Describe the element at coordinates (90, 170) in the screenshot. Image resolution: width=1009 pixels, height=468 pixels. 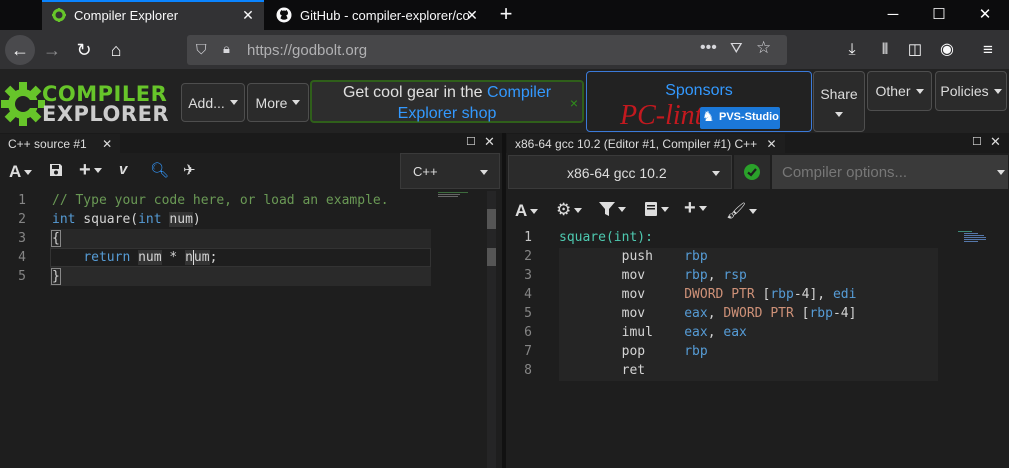
I see `add-pane-icon: +` at that location.